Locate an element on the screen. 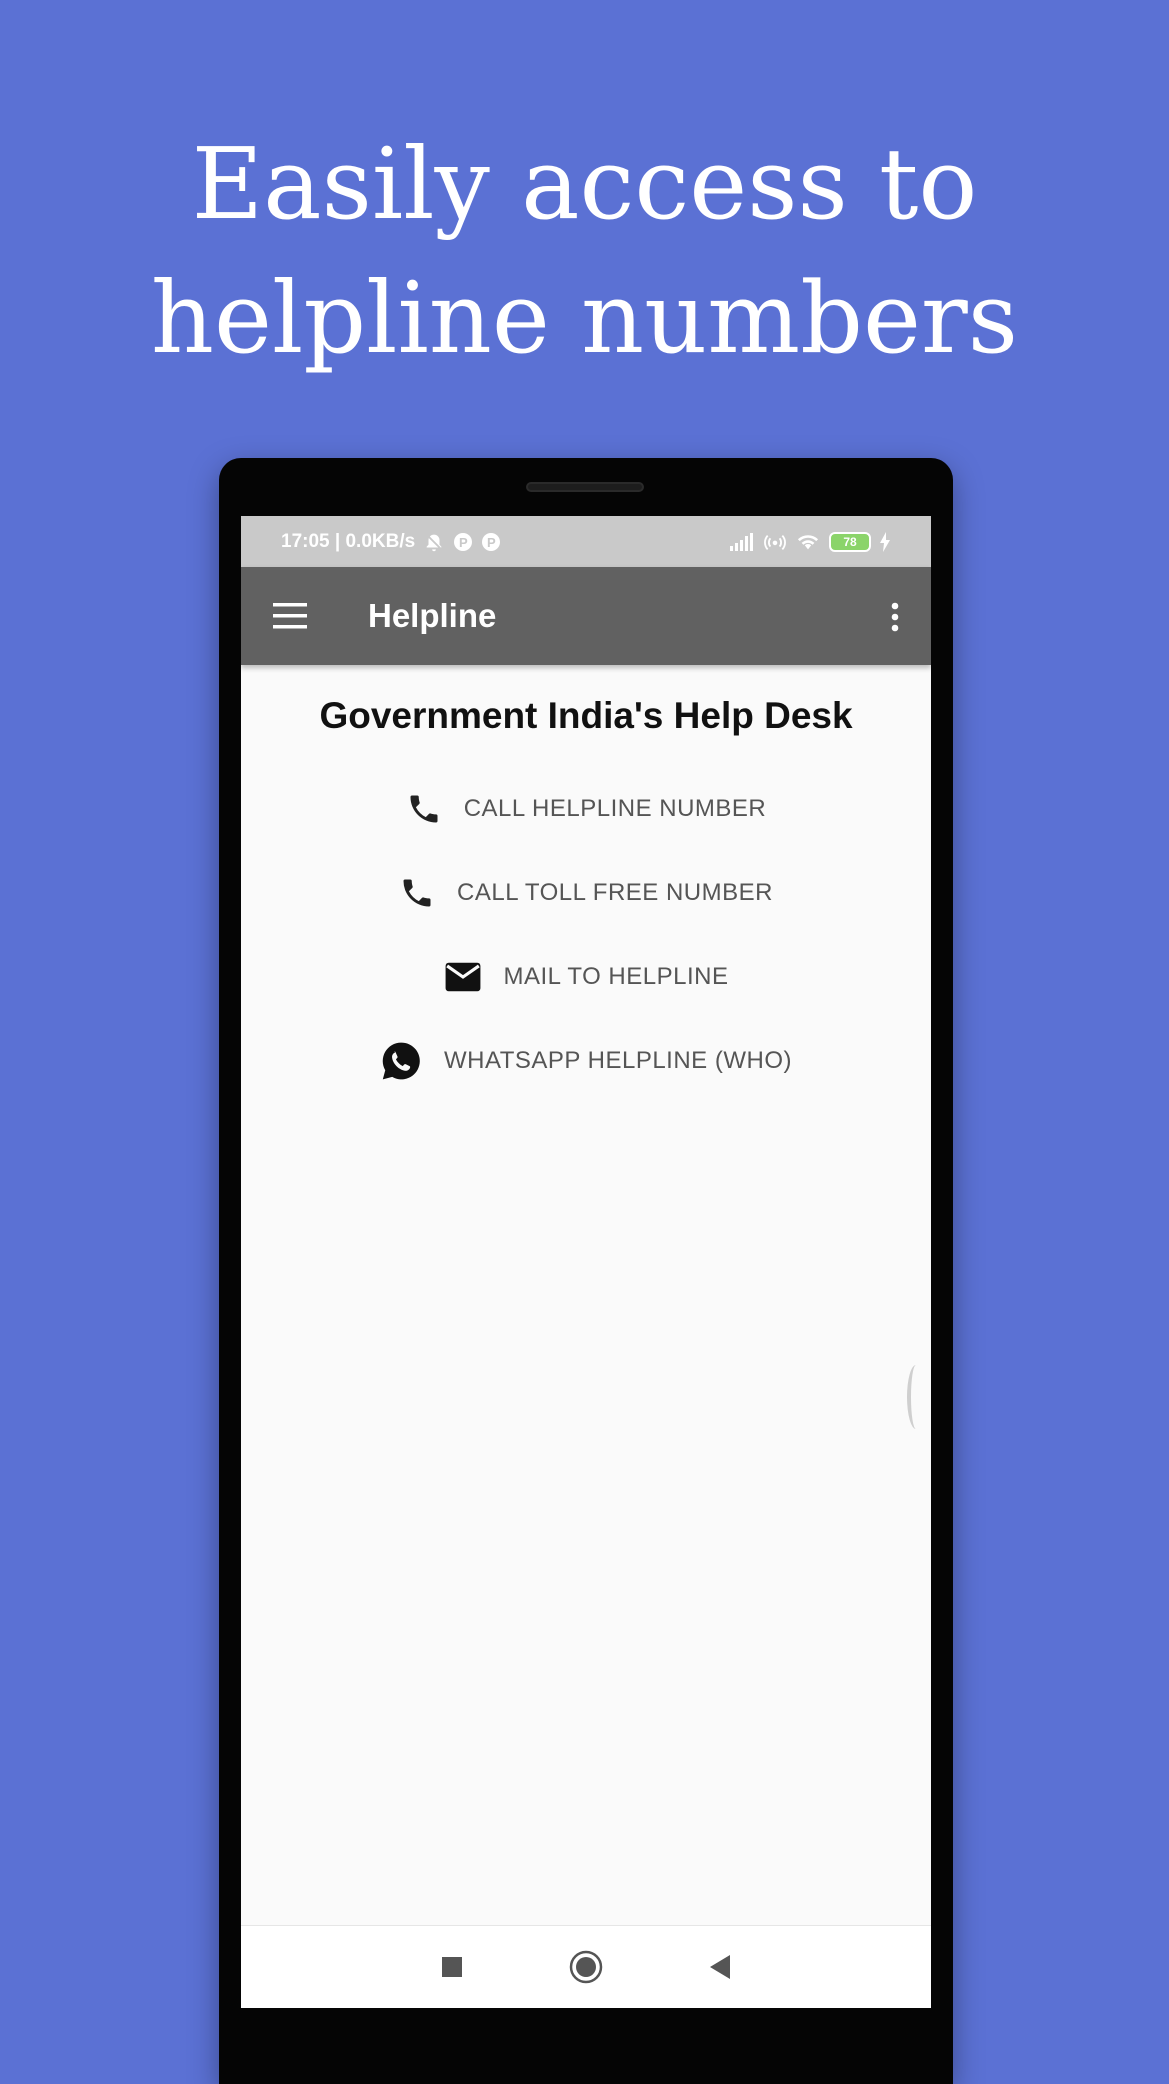  action-label: CALL HELPLINE NUMBER is located at coordinates (615, 808).